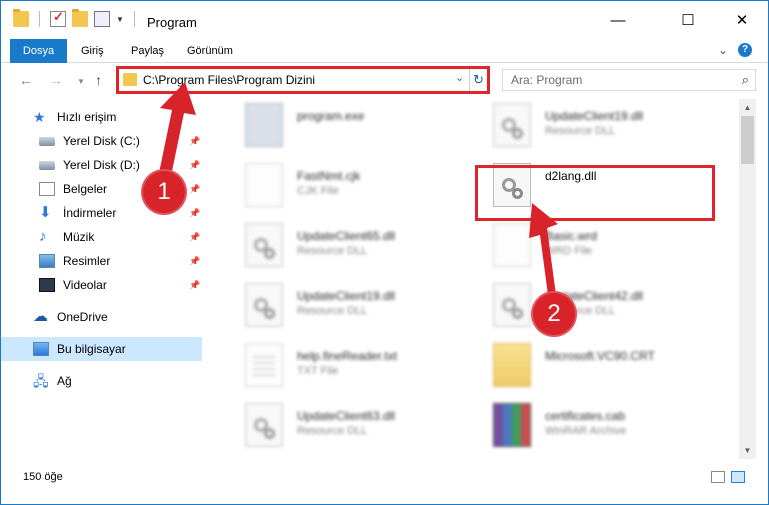  What do you see at coordinates (629, 80) in the screenshot?
I see `search-box: Ara: Program ⌕` at bounding box center [629, 80].